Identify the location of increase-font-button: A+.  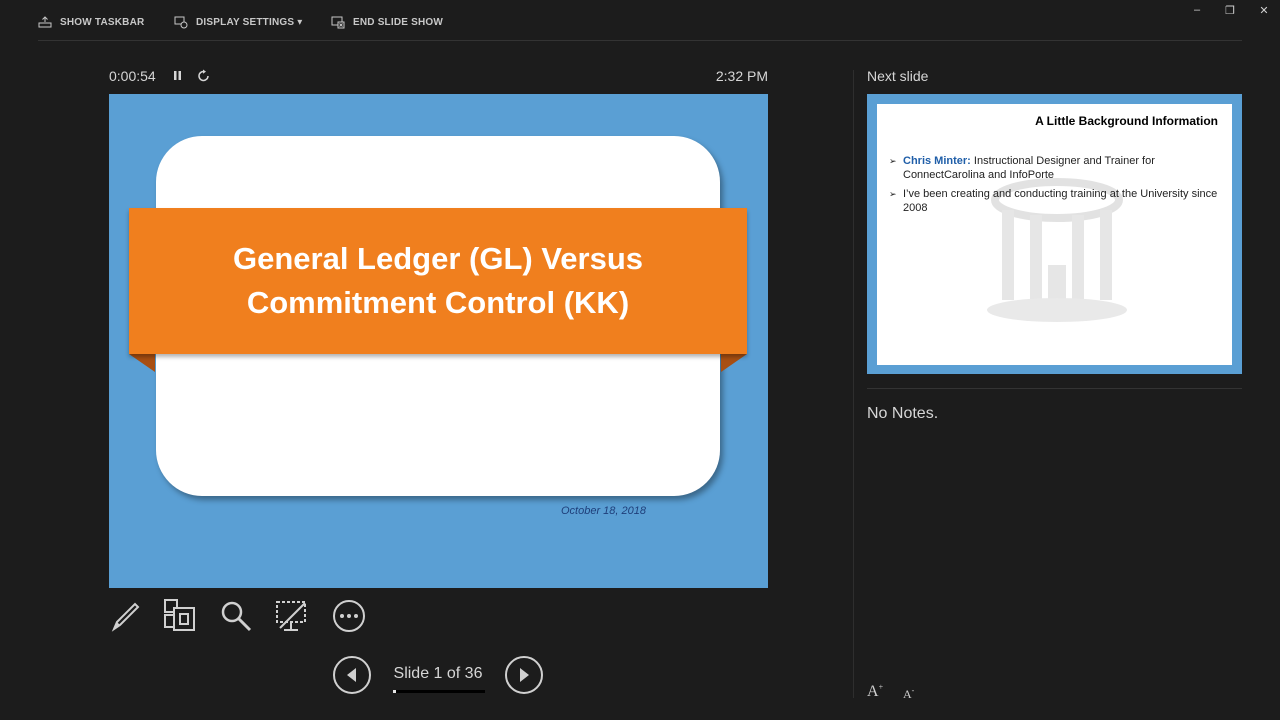
(875, 692).